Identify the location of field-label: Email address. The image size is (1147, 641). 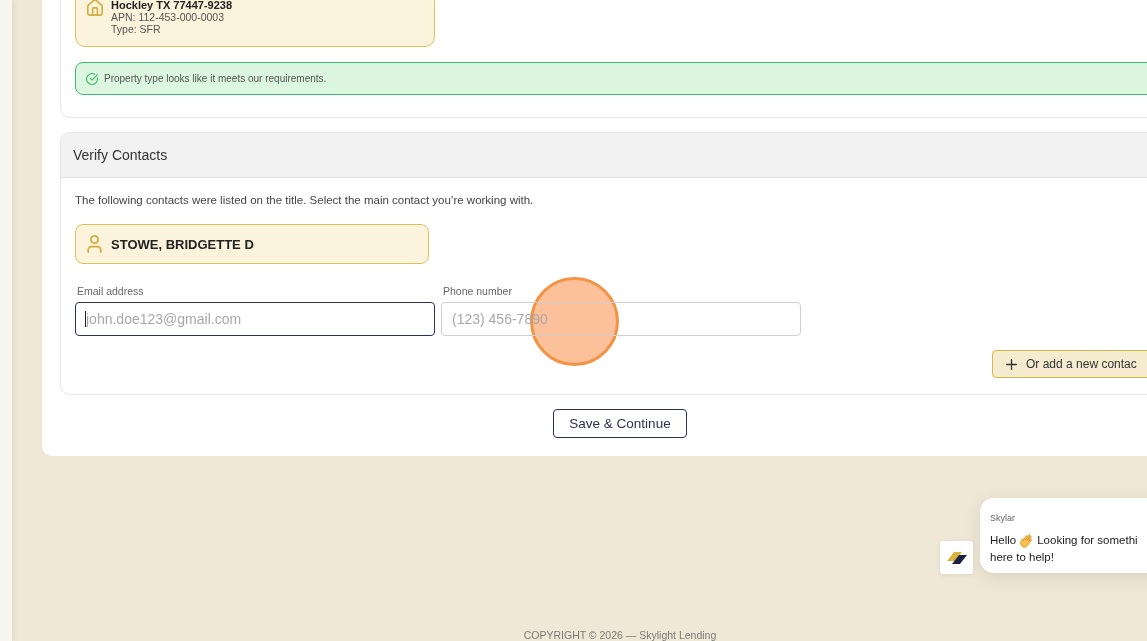
(110, 291).